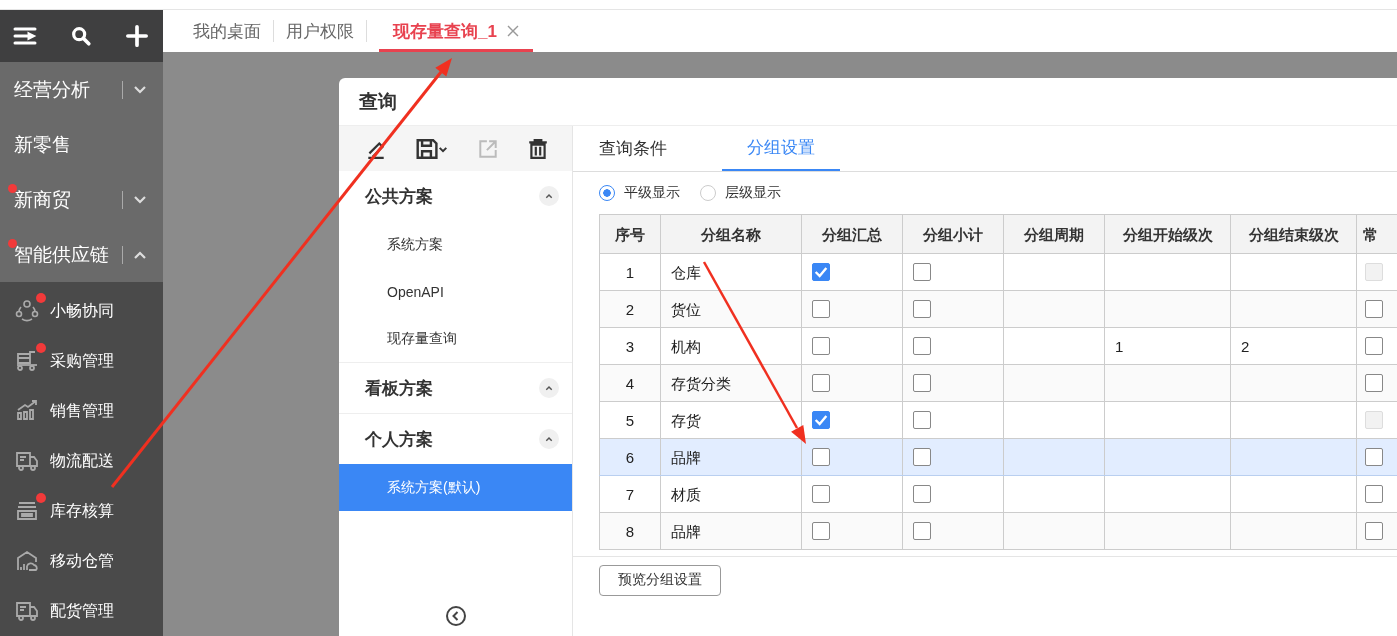  Describe the element at coordinates (686, 272) in the screenshot. I see `table-cell: 仓库` at that location.